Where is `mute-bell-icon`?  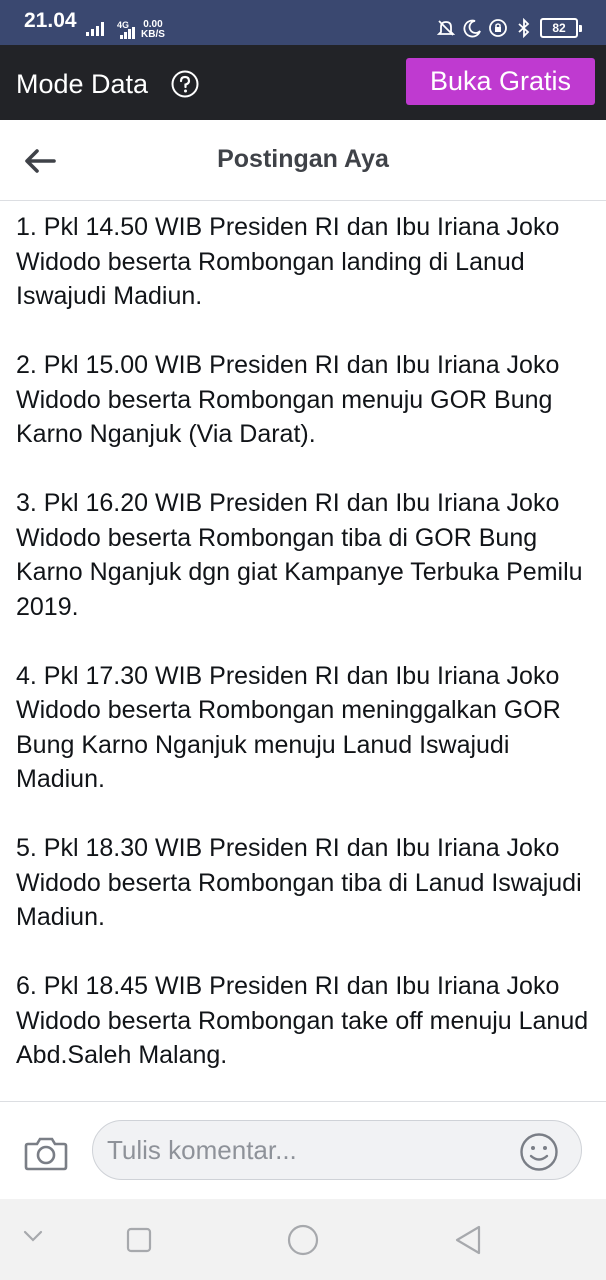
mute-bell-icon is located at coordinates (446, 28).